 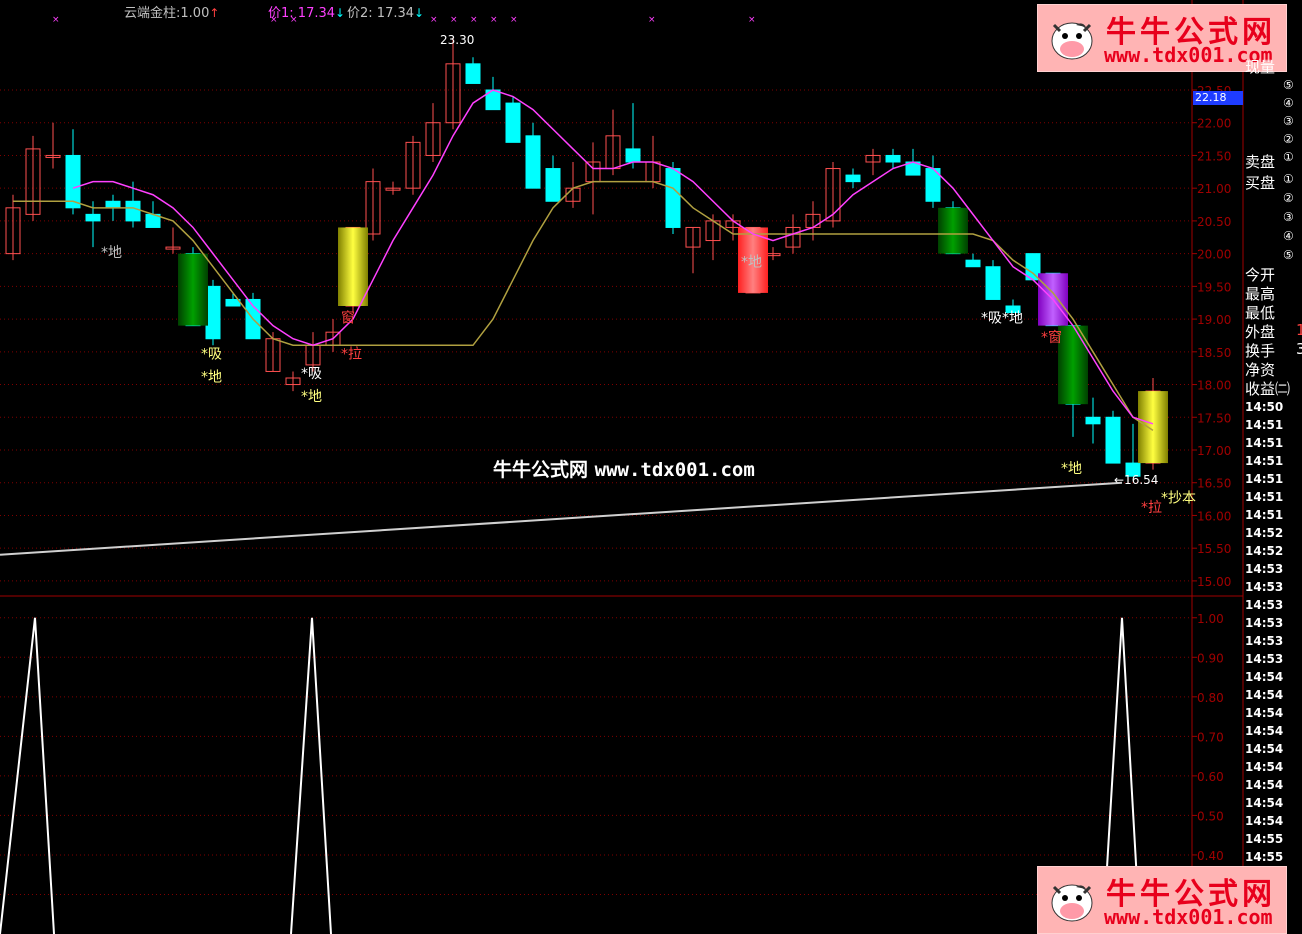 I want to click on quote-field-label: 收益㈡, so click(x=1268, y=389).